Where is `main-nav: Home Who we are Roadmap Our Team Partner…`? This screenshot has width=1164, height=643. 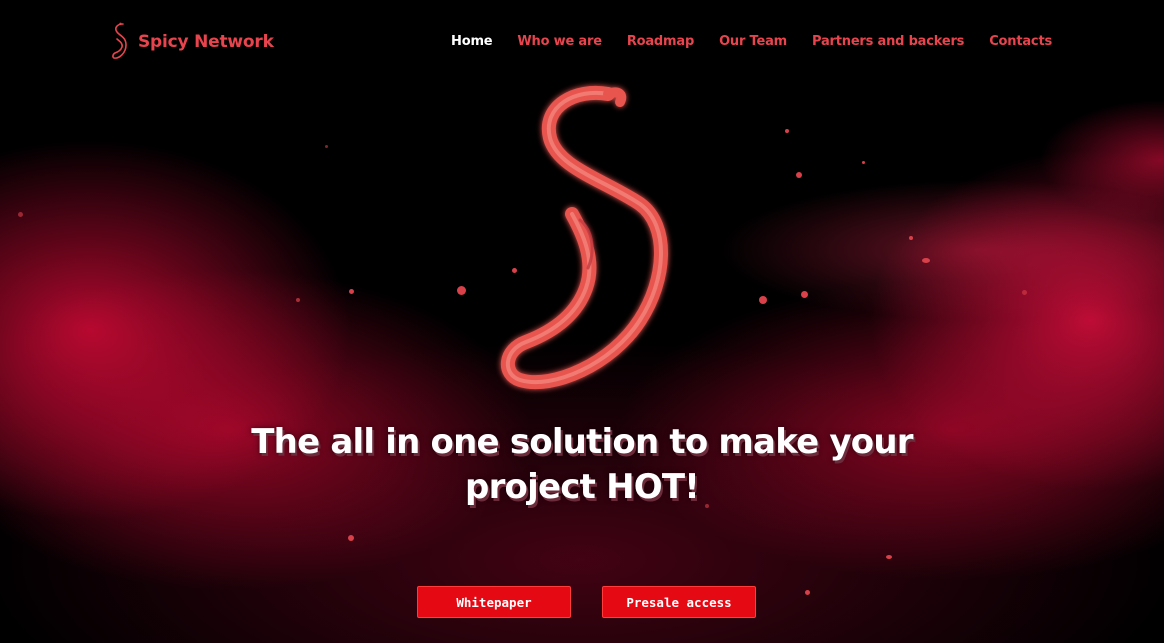 main-nav: Home Who we are Roadmap Our Team Partner… is located at coordinates (751, 41).